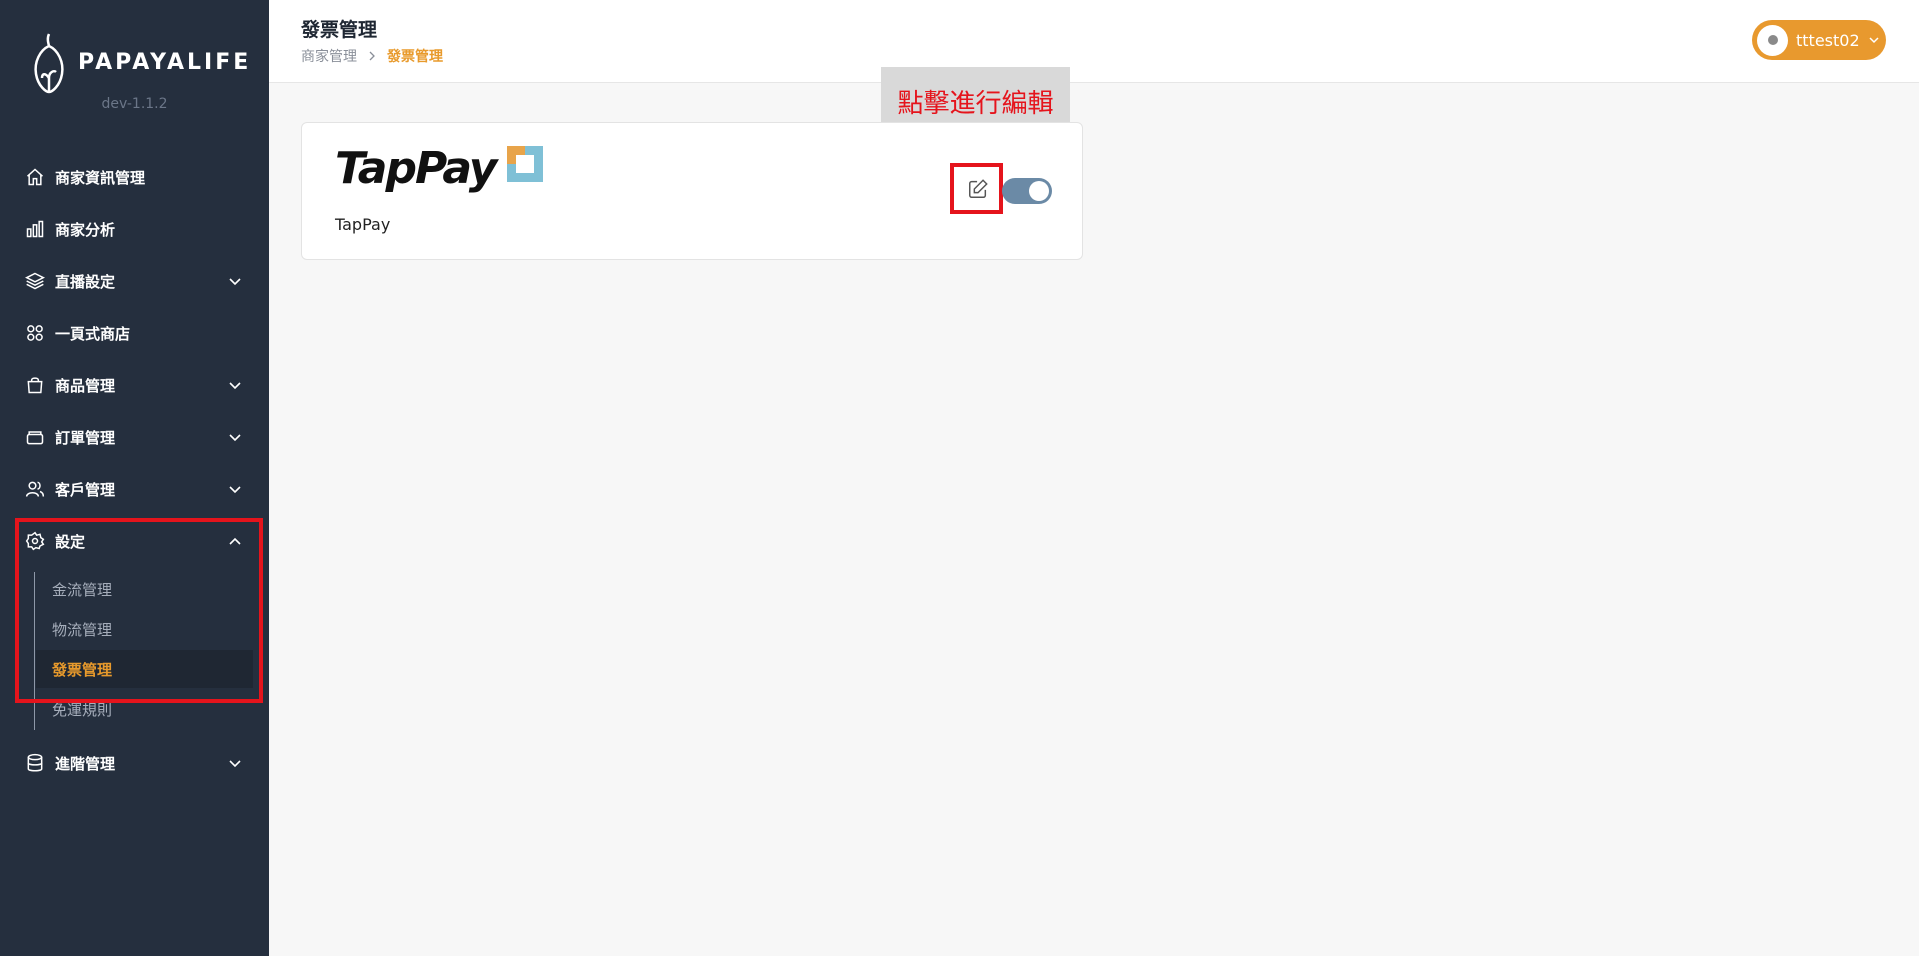 This screenshot has height=956, width=1919. Describe the element at coordinates (35, 281) in the screenshot. I see `layers-icon` at that location.